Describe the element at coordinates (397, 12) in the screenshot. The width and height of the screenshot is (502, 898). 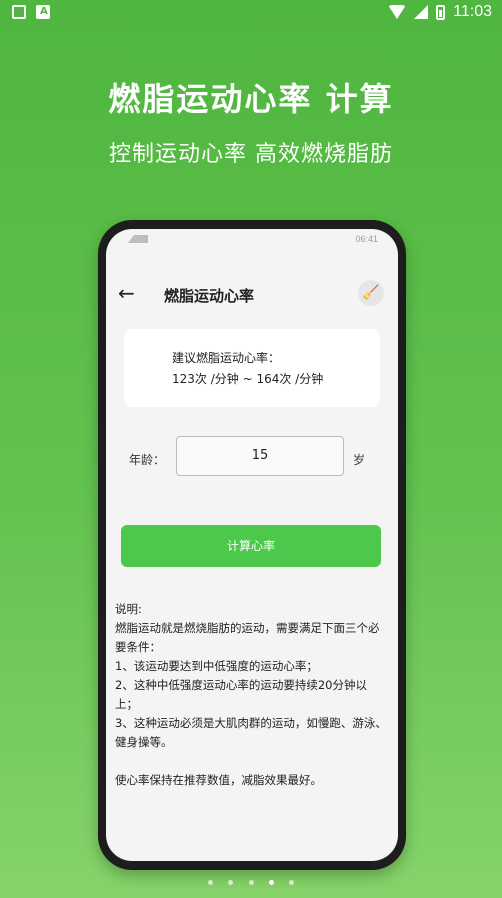
I see `wifi-icon` at that location.